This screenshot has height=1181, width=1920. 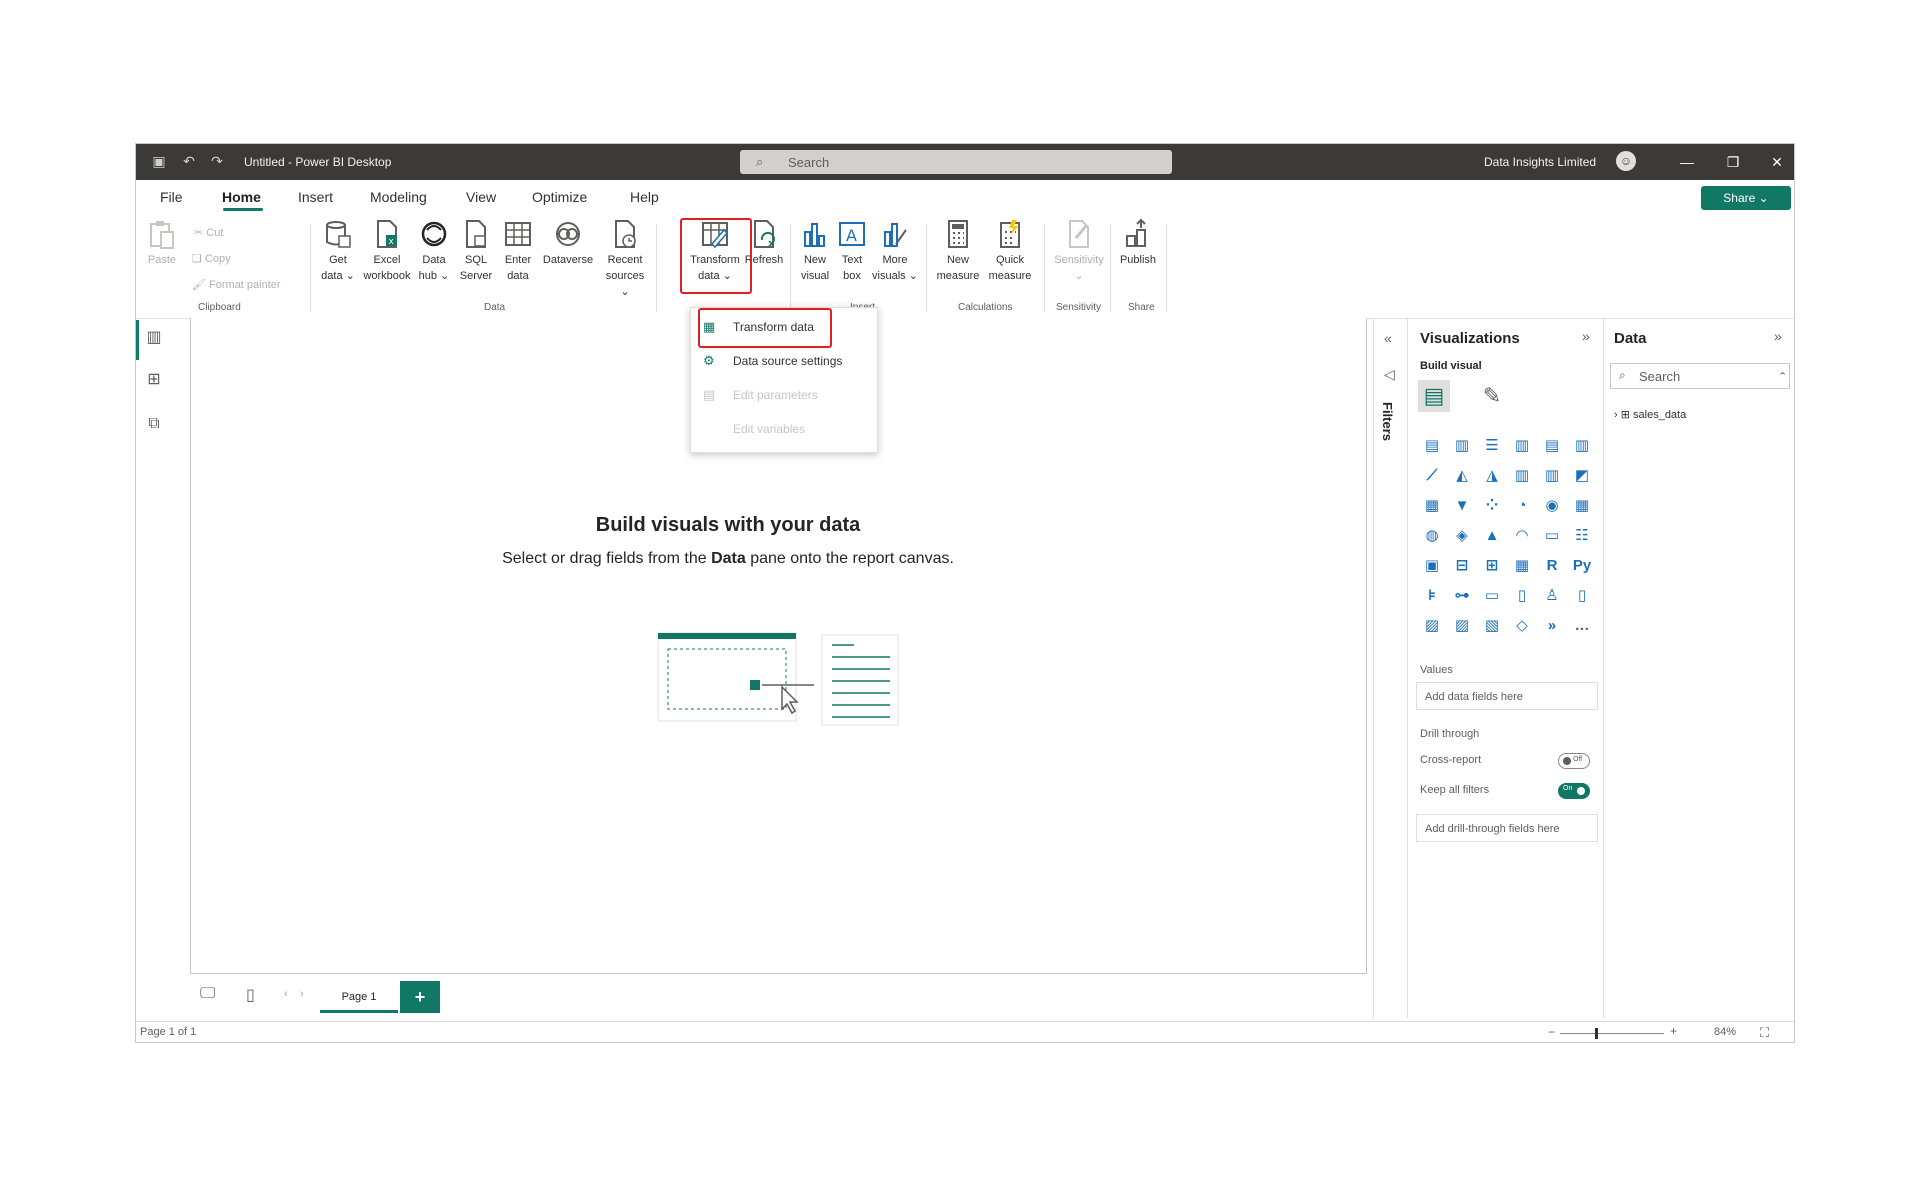 I want to click on filled-map-icon: ◈, so click(x=1462, y=536).